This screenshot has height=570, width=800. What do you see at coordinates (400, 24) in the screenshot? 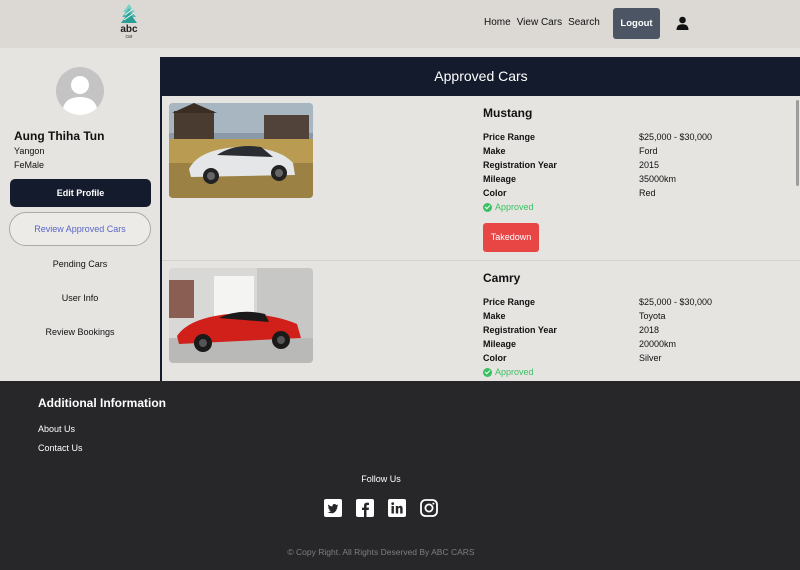
I see `top-navbar: abc car Home View Cars Search Logout` at bounding box center [400, 24].